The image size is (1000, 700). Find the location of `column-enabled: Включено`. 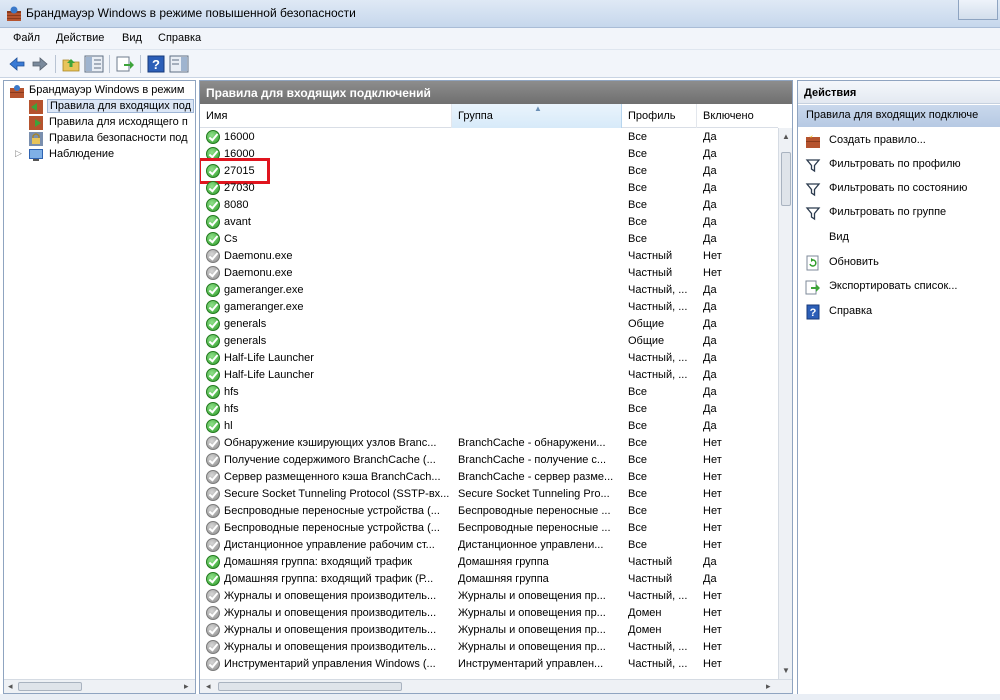

column-enabled: Включено is located at coordinates (737, 116).